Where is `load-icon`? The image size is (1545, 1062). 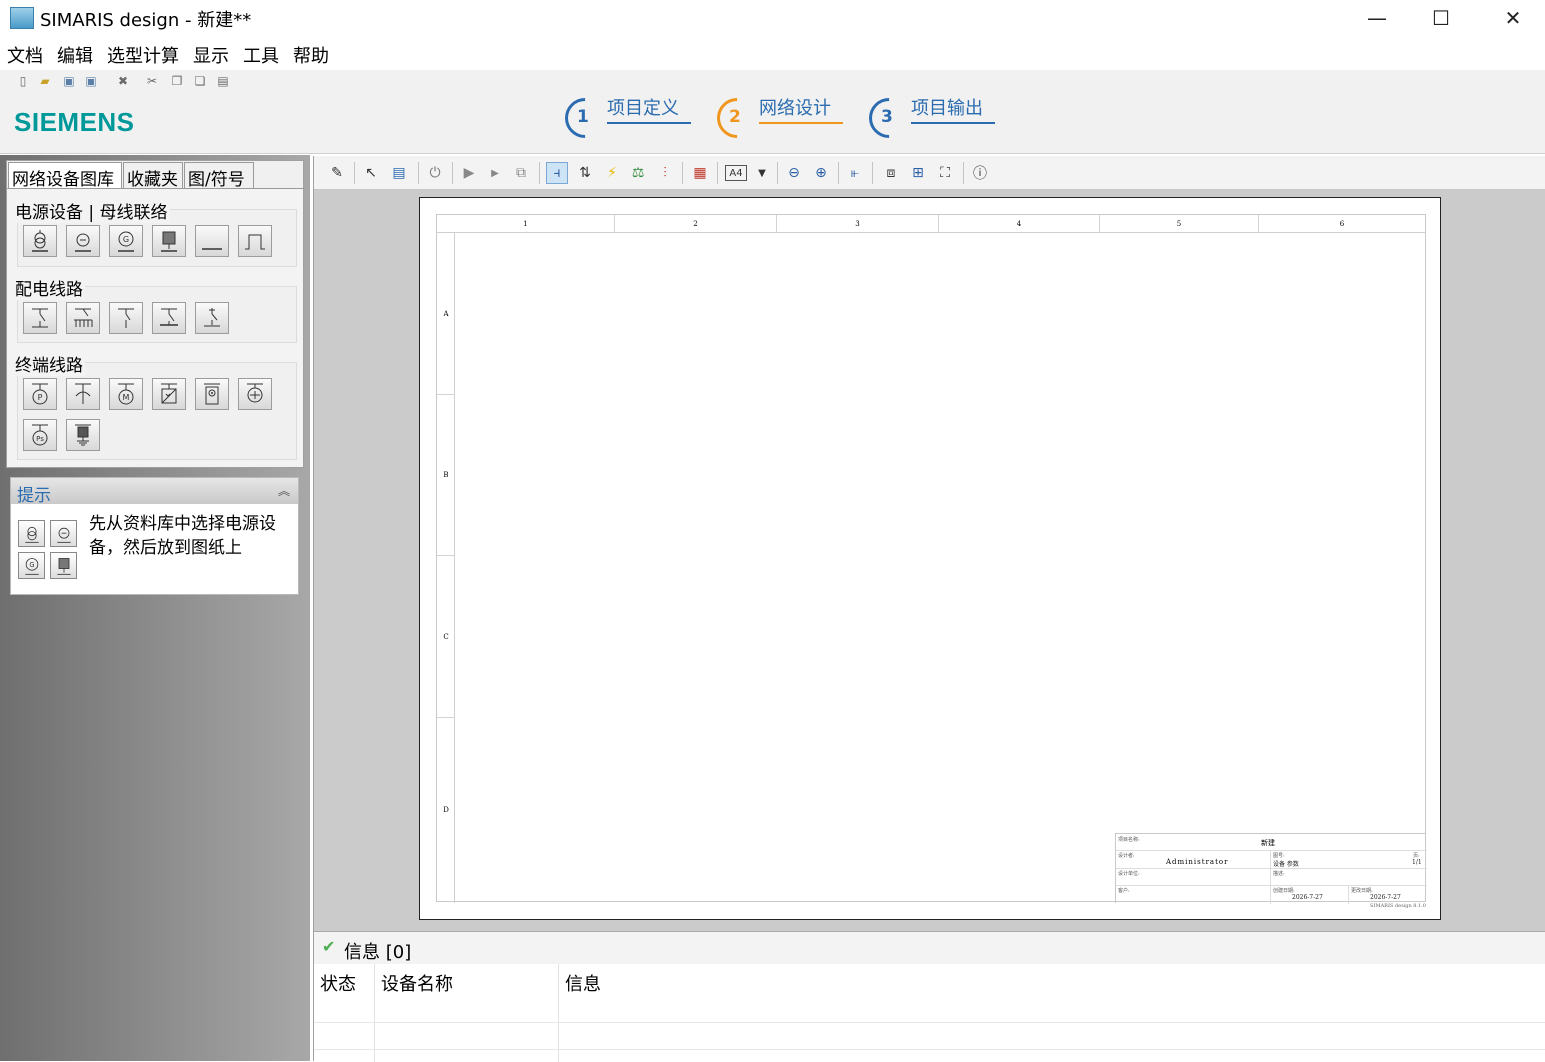
load-icon is located at coordinates (83, 394).